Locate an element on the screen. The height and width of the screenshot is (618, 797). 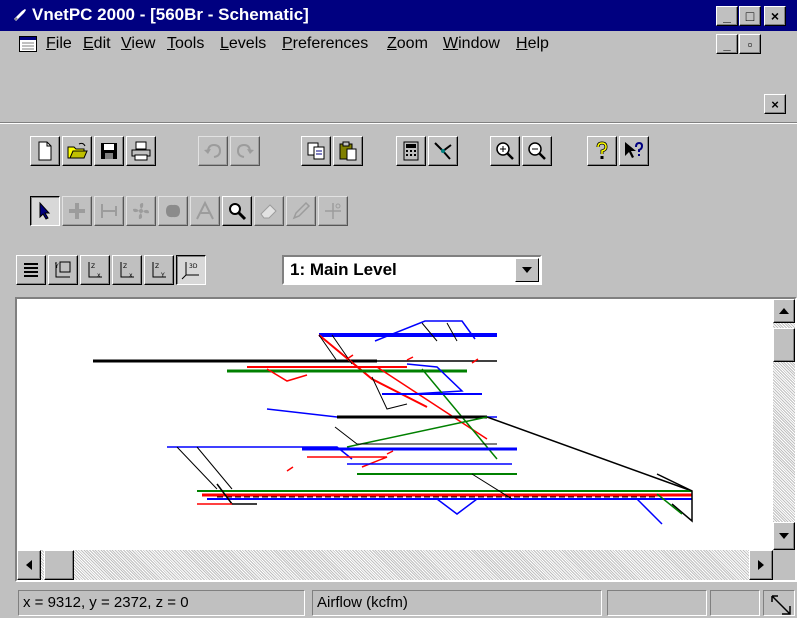
airway-black-slant is located at coordinates (204, 468).